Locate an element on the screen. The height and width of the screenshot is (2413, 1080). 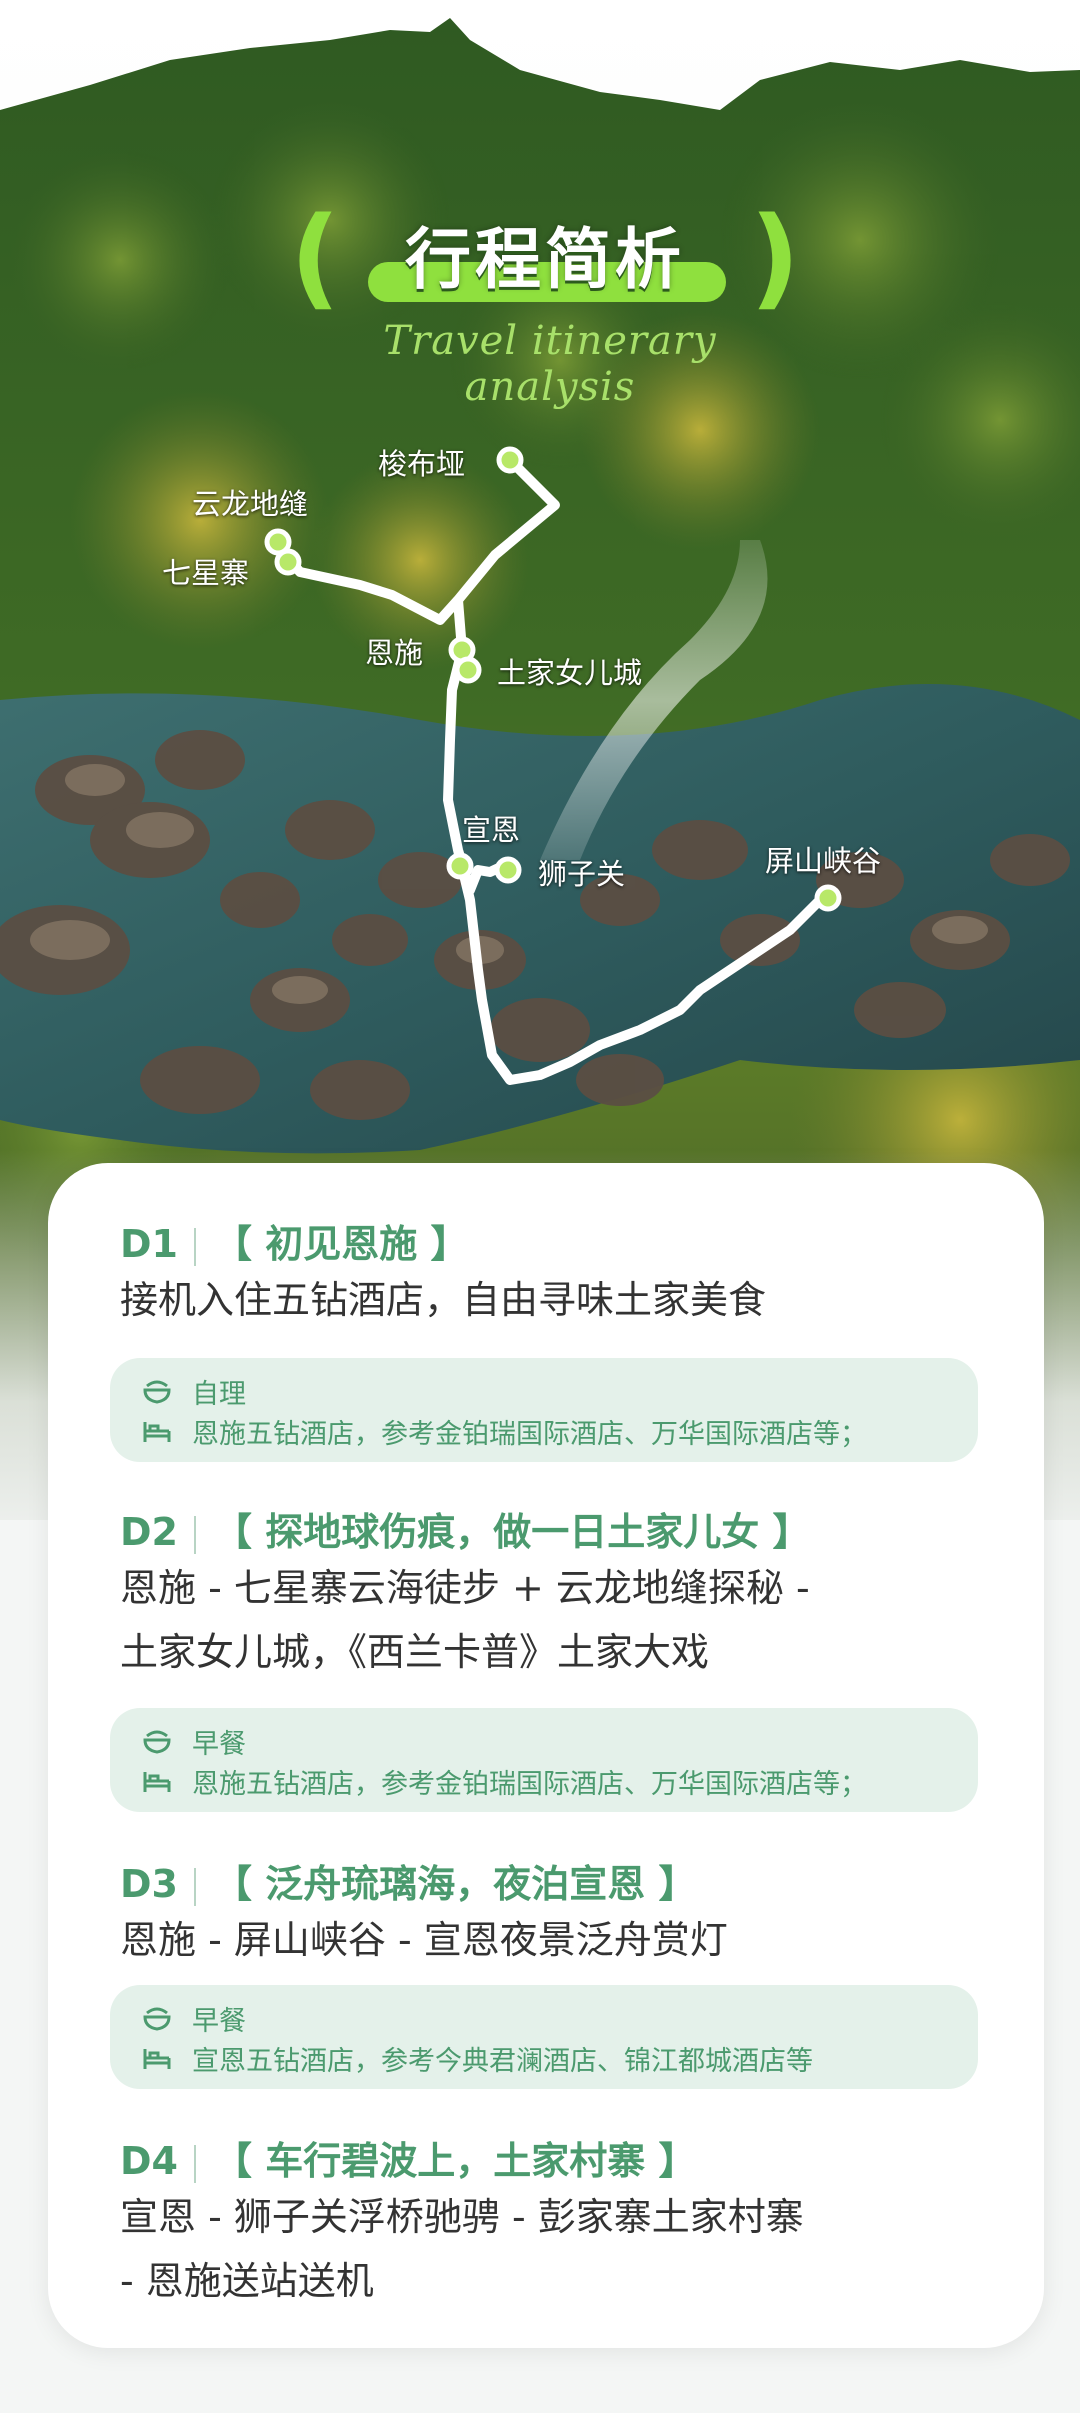
marker-tujia is located at coordinates (468, 670).